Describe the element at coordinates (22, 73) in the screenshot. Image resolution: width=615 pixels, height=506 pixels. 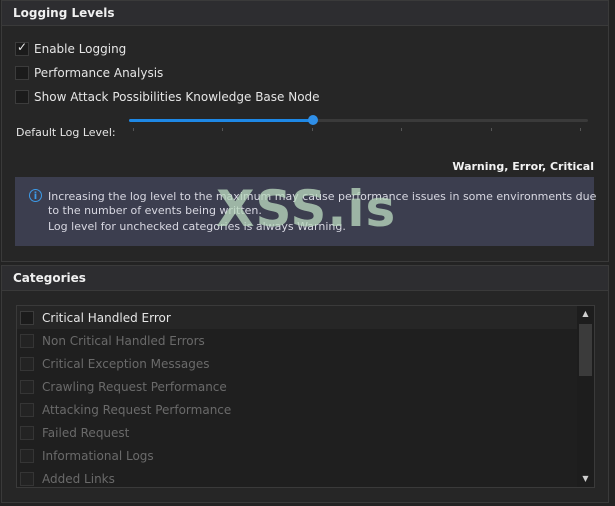
I see `performance-analysis-checkbox` at that location.